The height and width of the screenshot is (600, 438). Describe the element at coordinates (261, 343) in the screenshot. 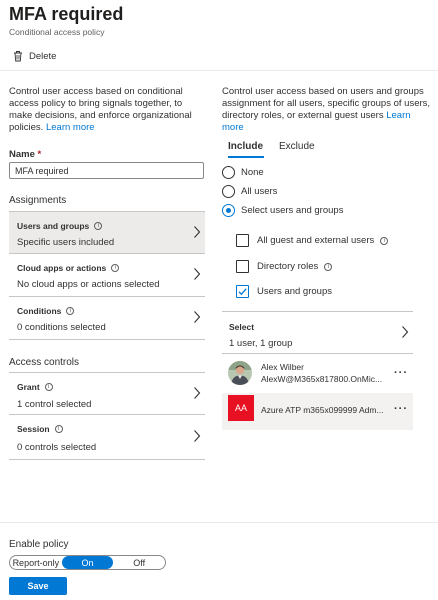

I see `select-value: 1 user, 1 group` at that location.